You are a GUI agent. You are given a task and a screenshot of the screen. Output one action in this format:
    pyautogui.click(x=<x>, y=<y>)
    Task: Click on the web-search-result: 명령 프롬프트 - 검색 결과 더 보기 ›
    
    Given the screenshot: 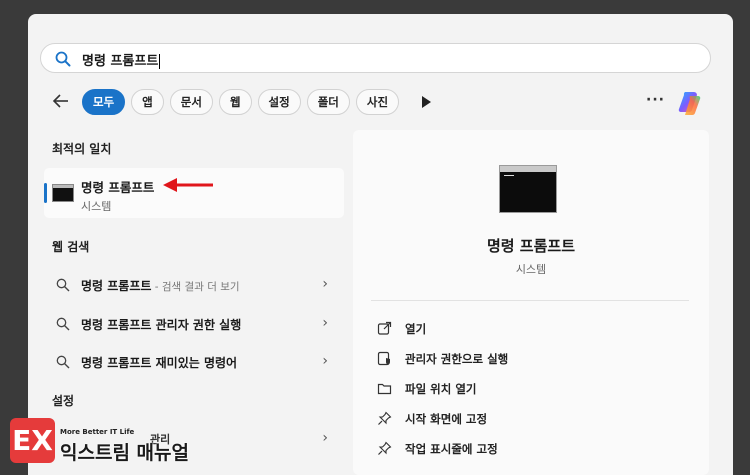 What is the action you would take?
    pyautogui.click(x=194, y=285)
    